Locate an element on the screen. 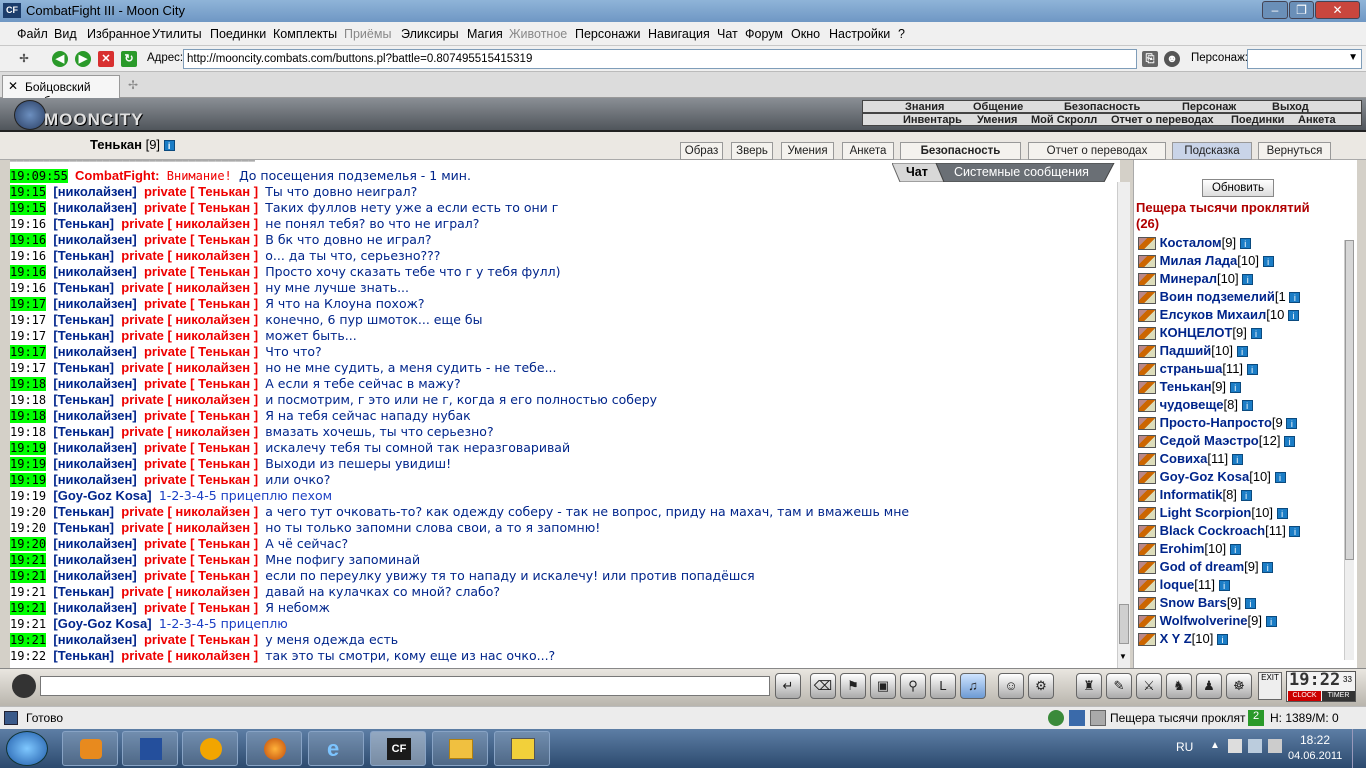 This screenshot has height=768, width=1366. eraser-icon: ⌫ is located at coordinates (823, 686).